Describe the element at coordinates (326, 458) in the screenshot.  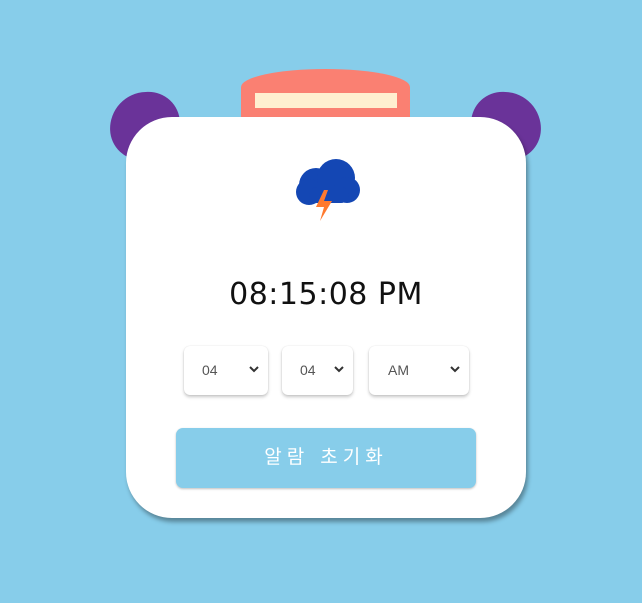
I see `alarm-reset-button: 알람 초기화` at that location.